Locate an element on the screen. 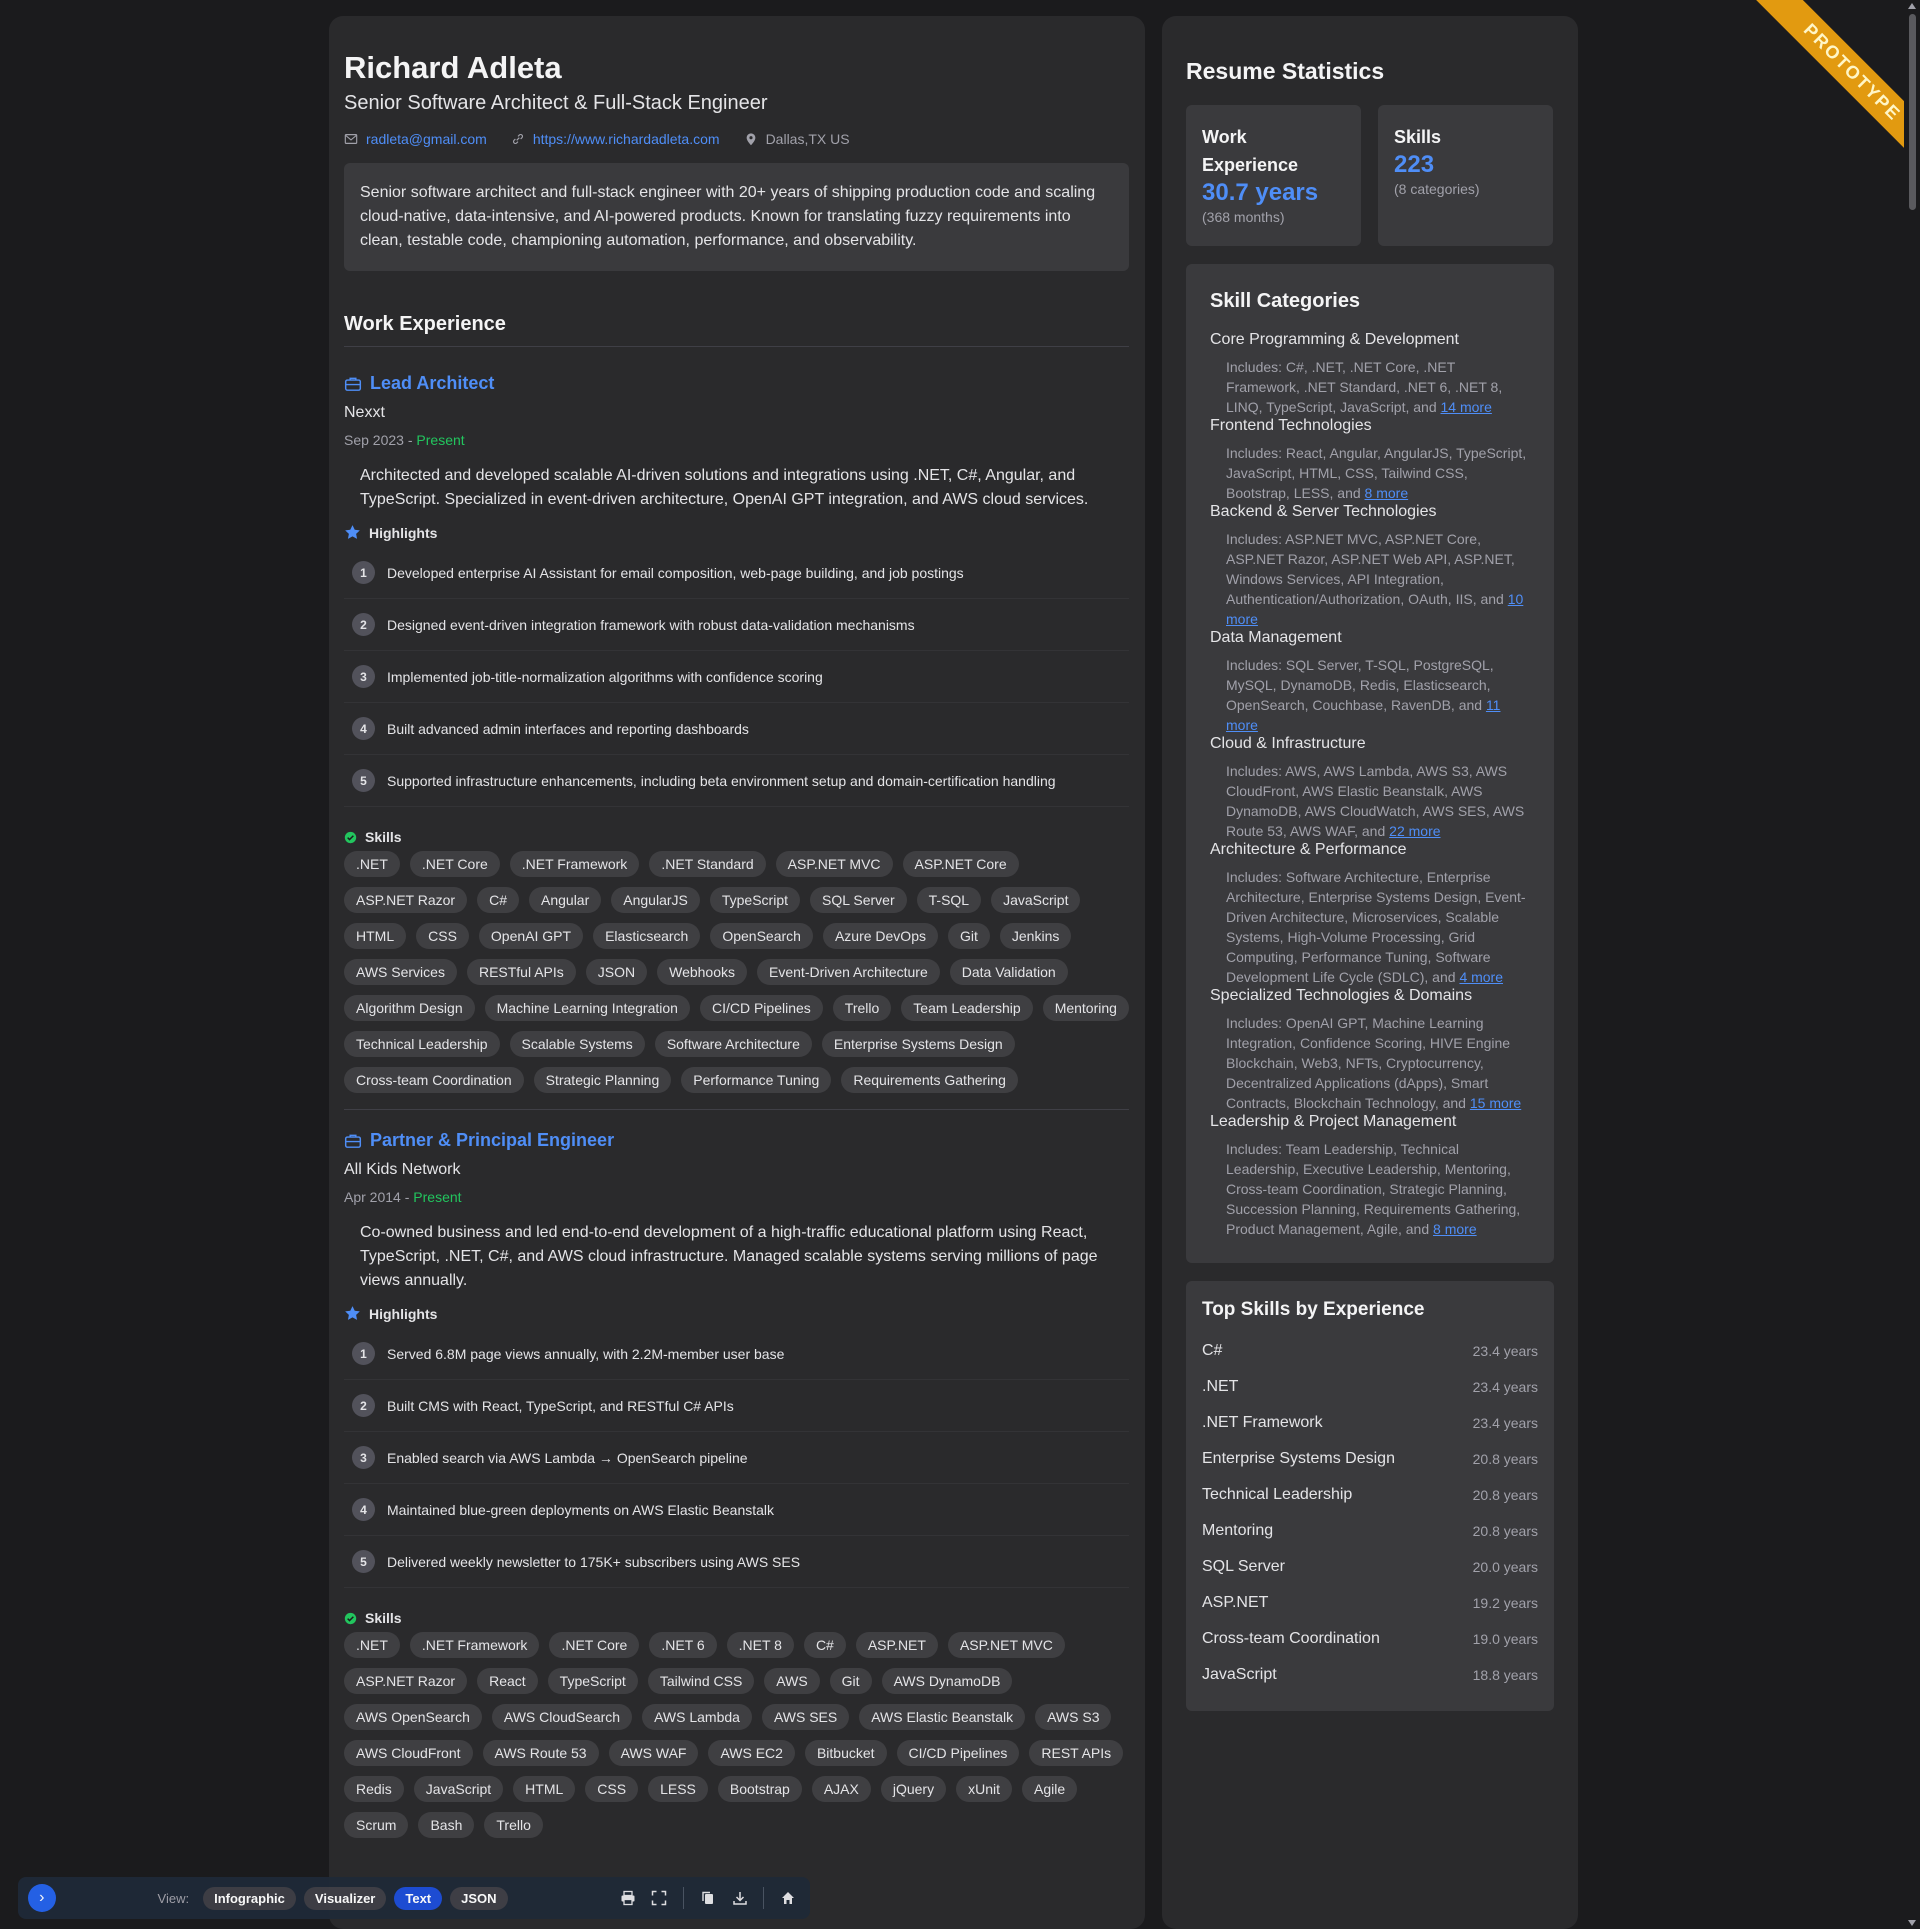  home-icon is located at coordinates (788, 1898).